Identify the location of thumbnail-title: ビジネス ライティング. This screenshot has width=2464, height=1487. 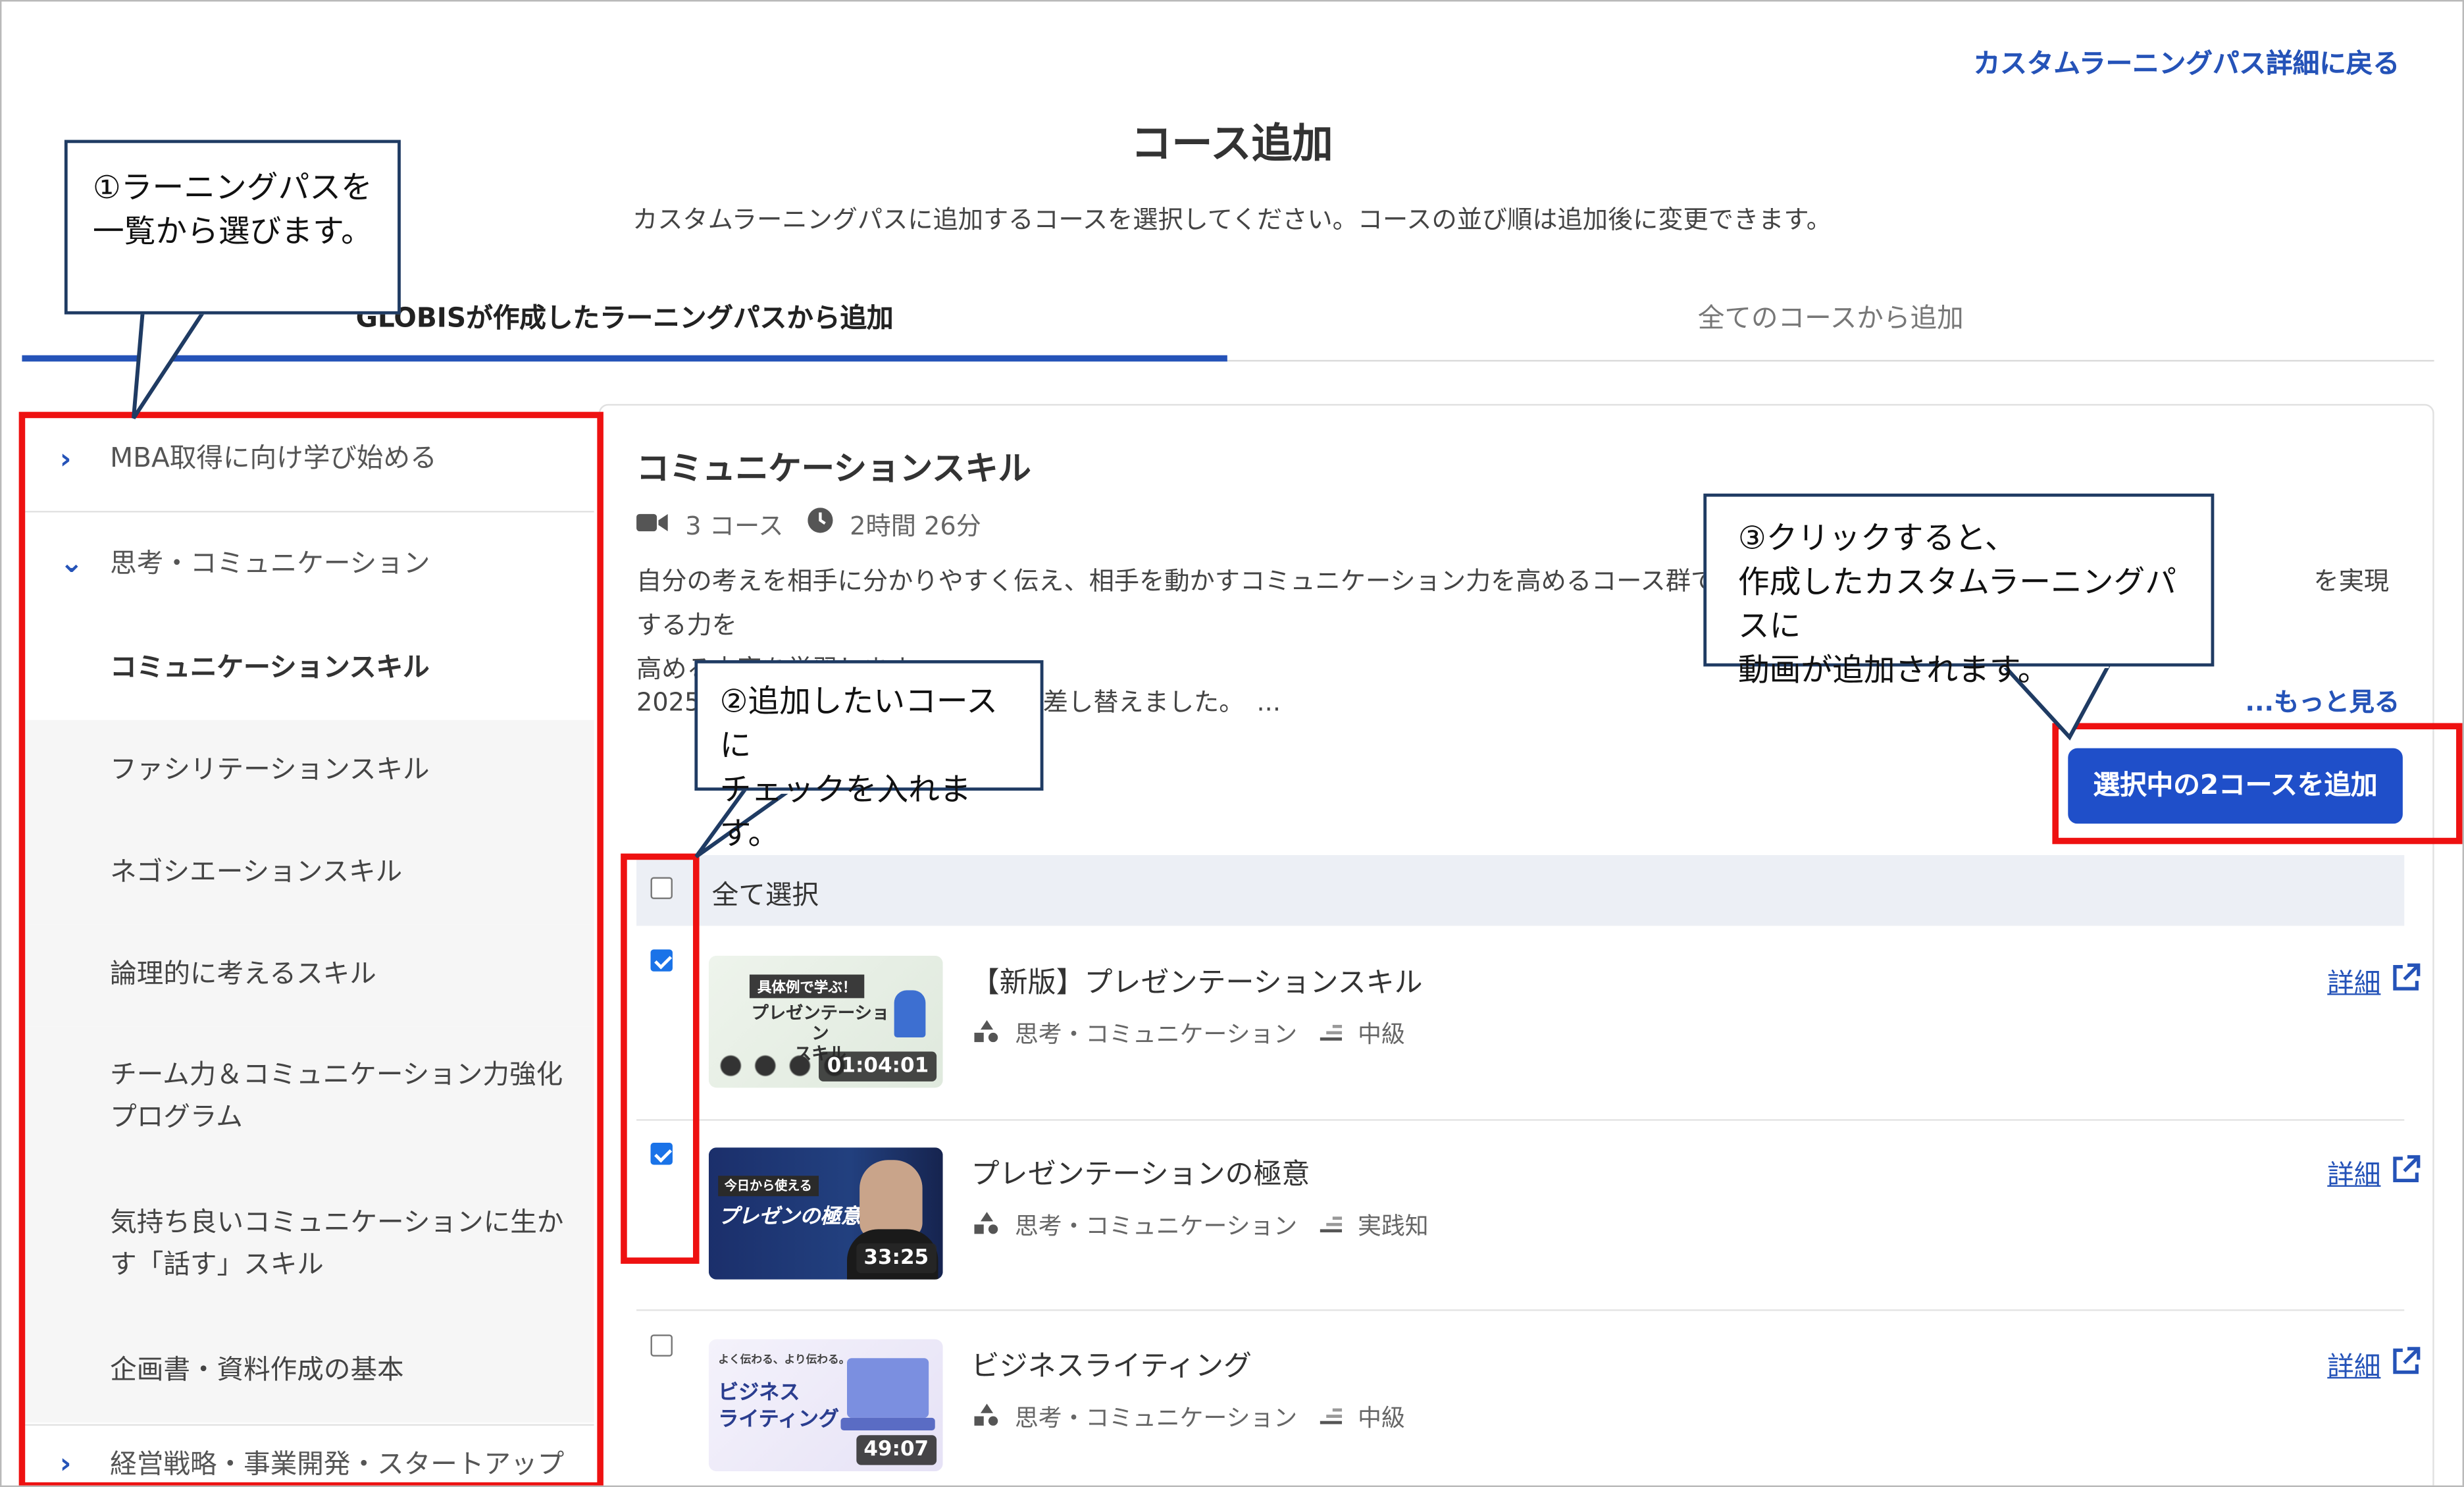
(778, 1407).